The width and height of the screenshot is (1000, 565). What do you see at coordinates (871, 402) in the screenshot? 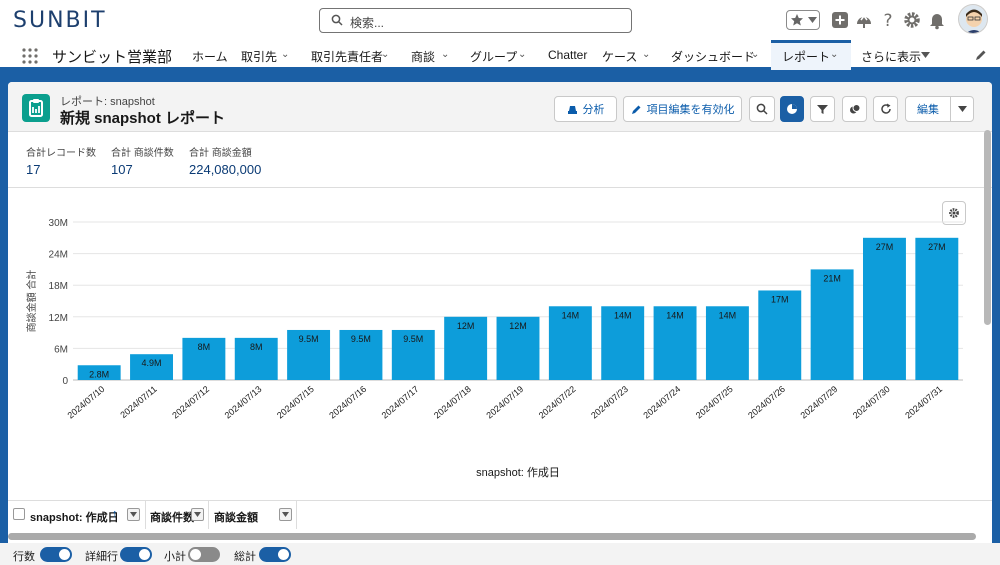
I see `x-tick-label: 2024/07/30` at bounding box center [871, 402].